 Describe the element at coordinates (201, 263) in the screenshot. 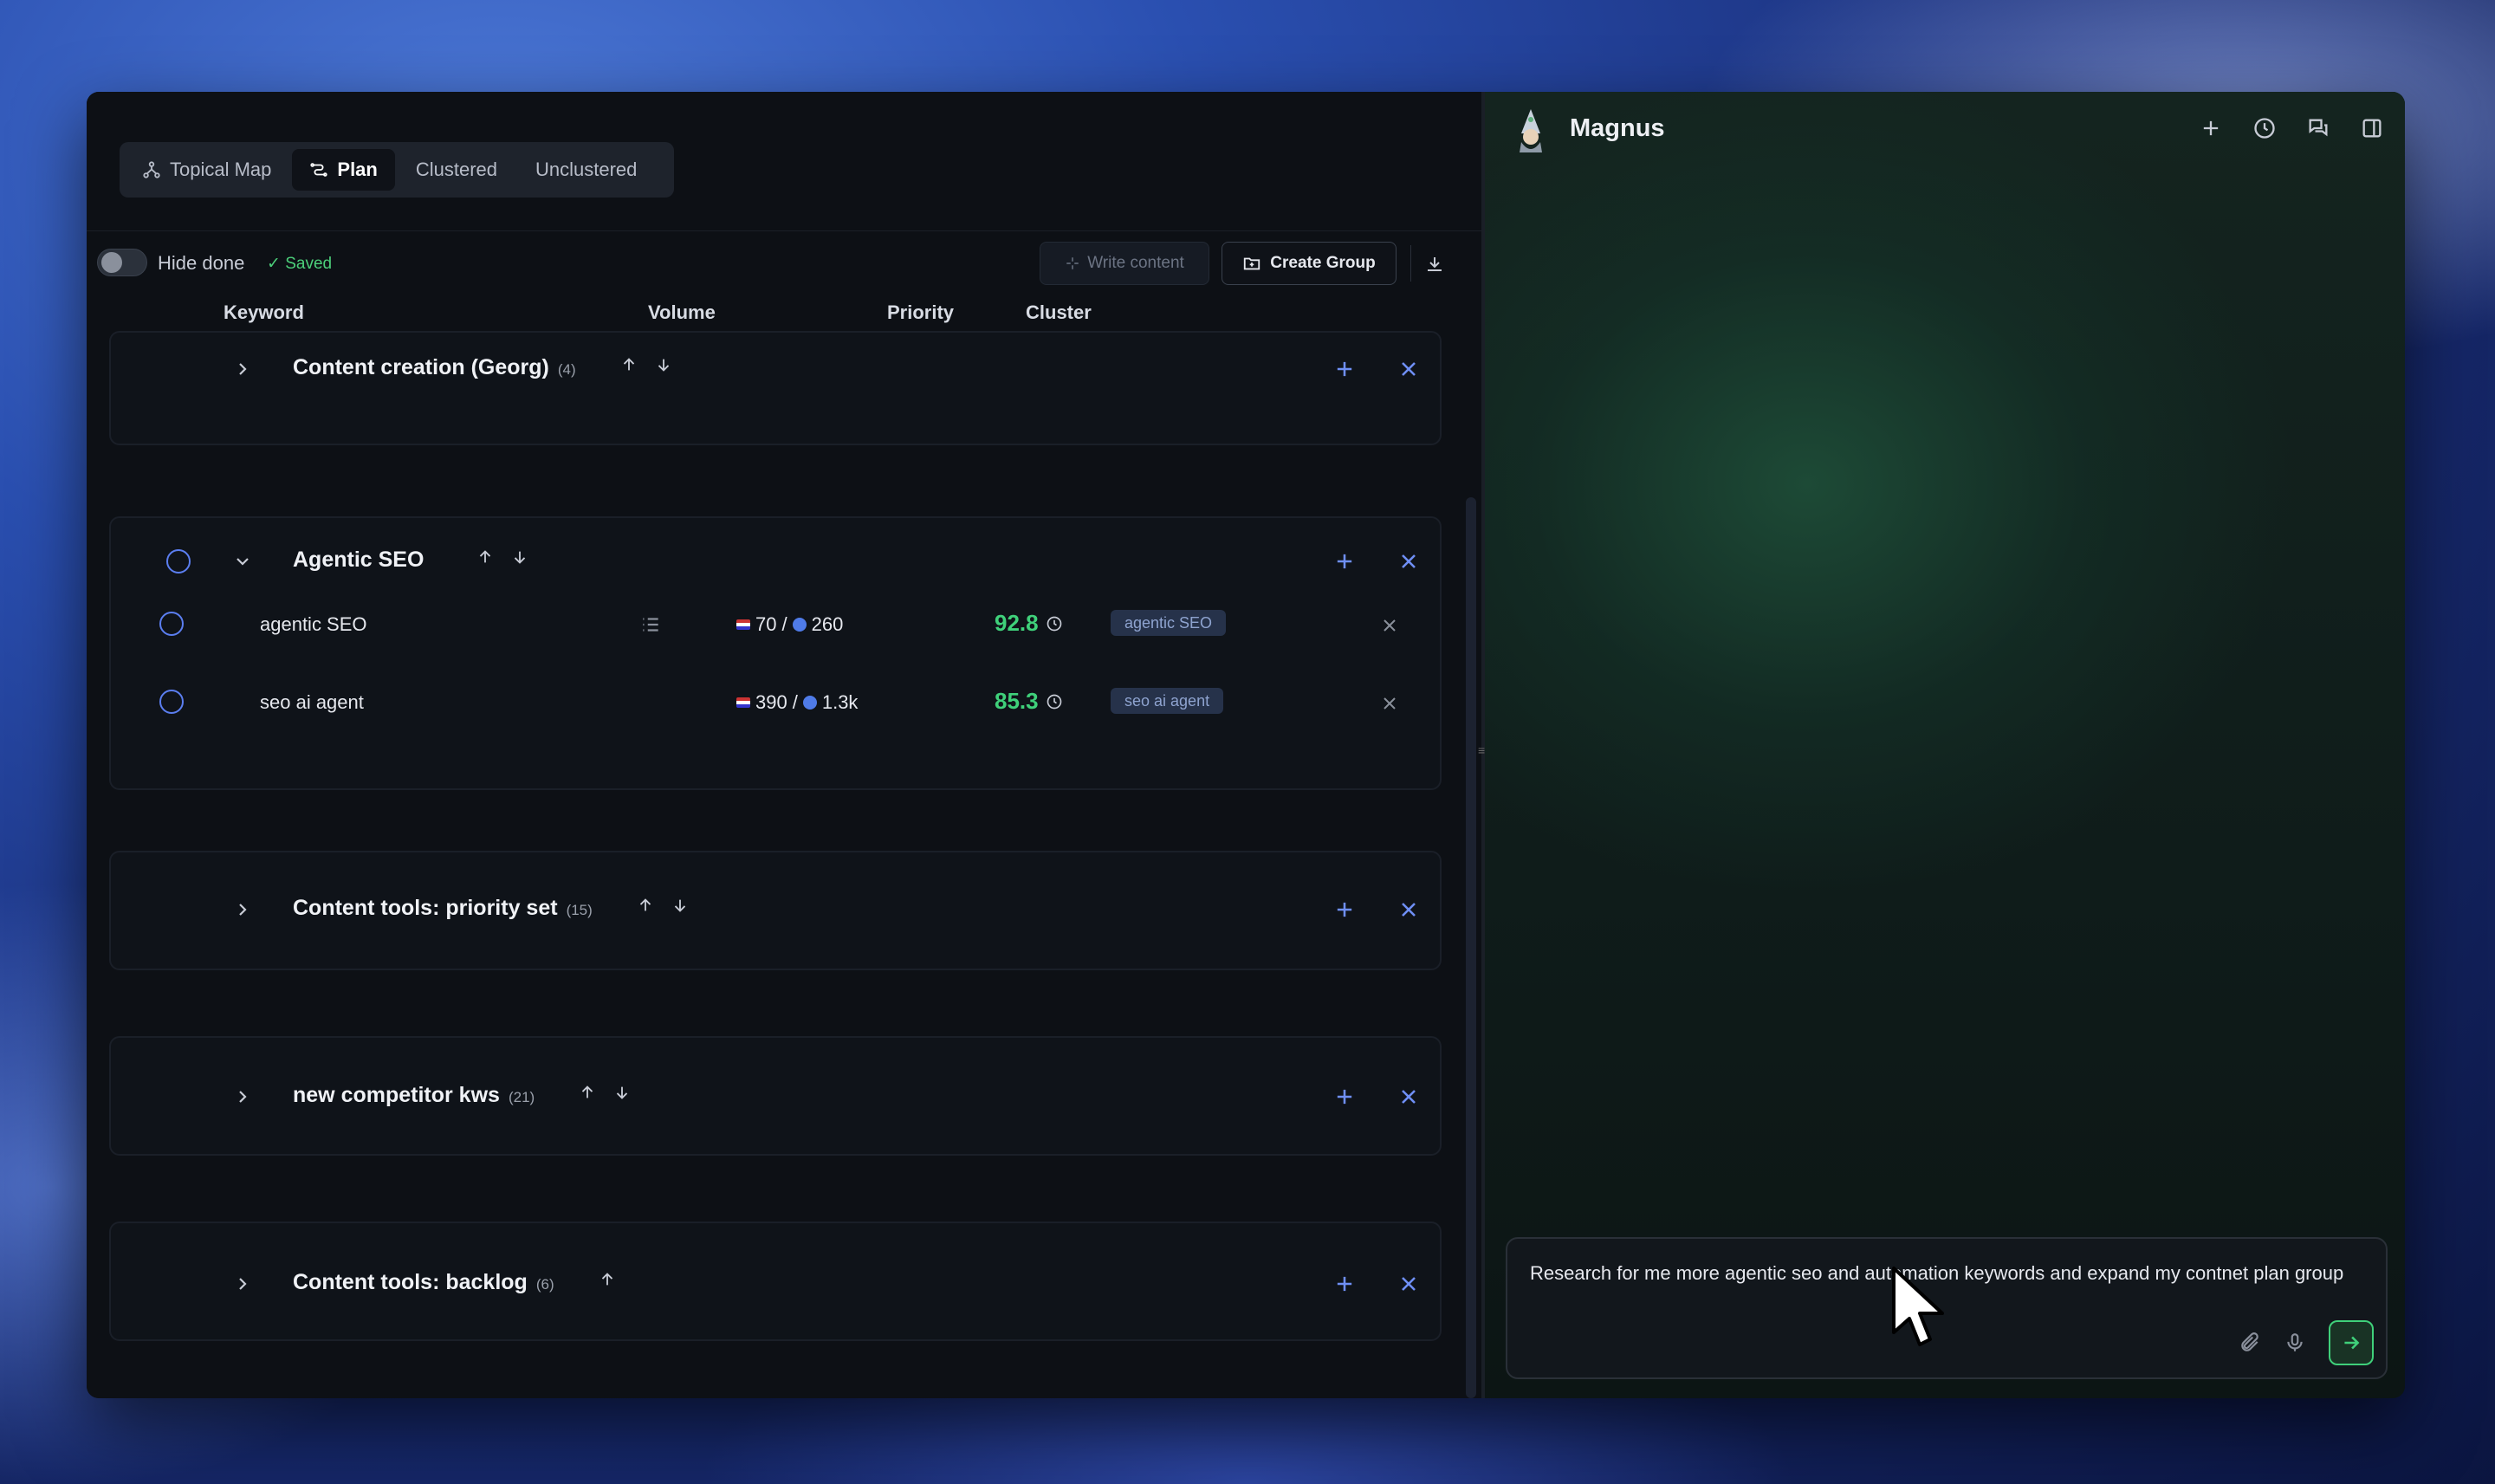

I see `hide-done-label: Hide done` at that location.